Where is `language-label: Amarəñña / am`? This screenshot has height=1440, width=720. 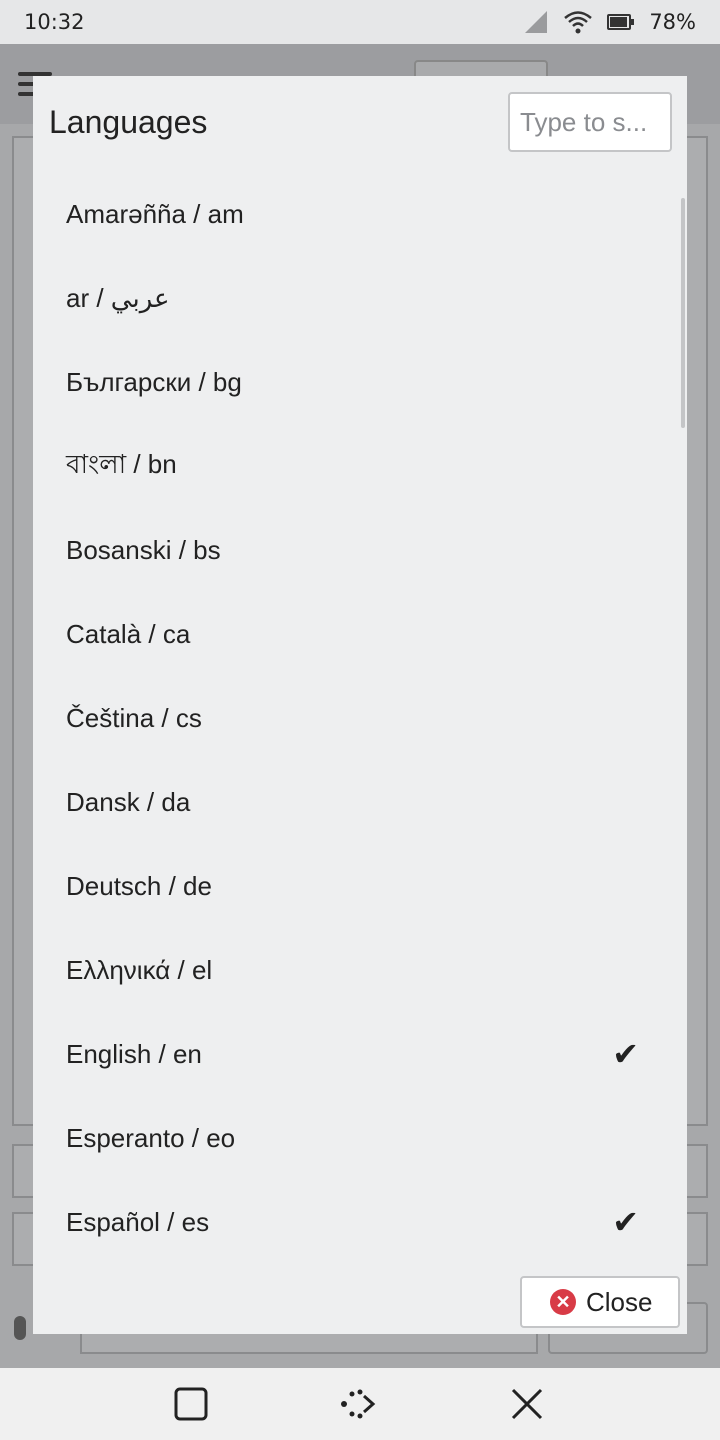 language-label: Amarəñña / am is located at coordinates (155, 213).